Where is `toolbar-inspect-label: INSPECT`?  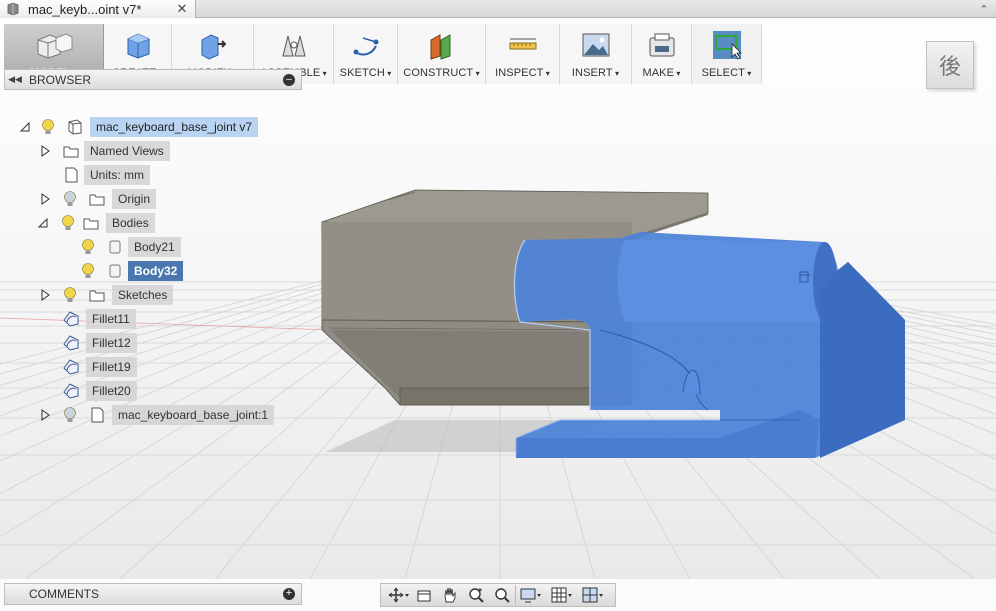
toolbar-inspect-label: INSPECT is located at coordinates (522, 73).